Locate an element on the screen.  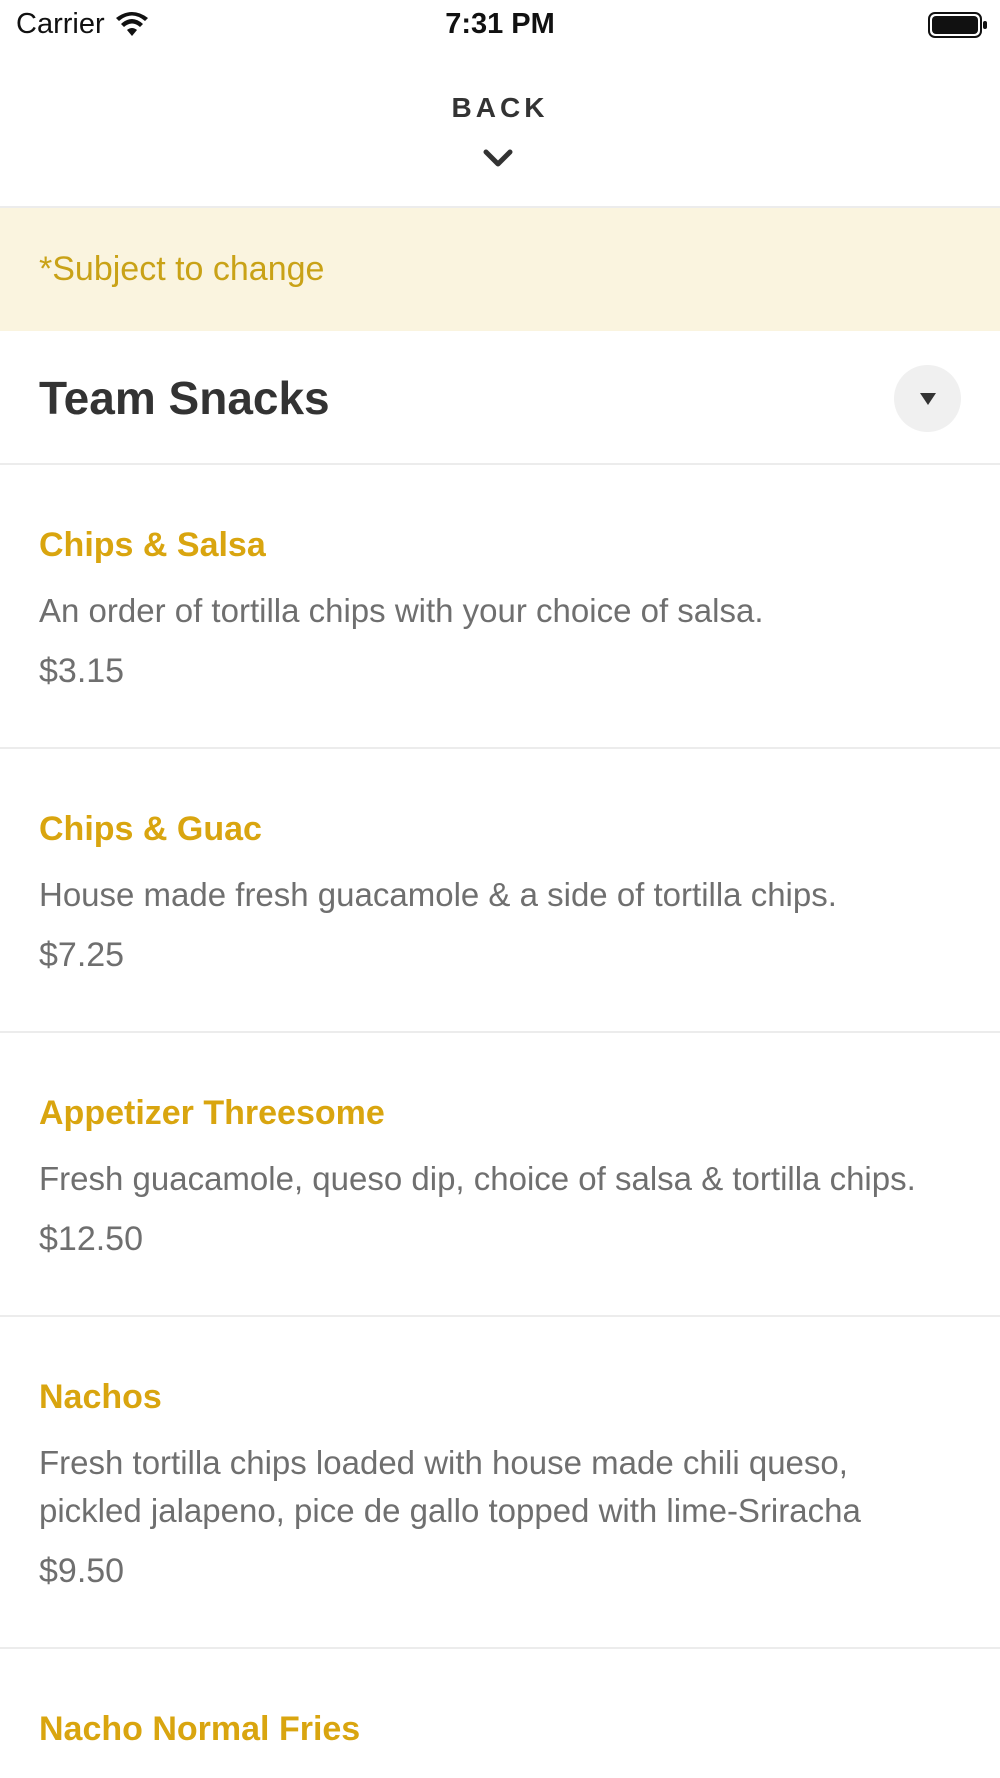
caret-down-icon is located at coordinates (927, 398).